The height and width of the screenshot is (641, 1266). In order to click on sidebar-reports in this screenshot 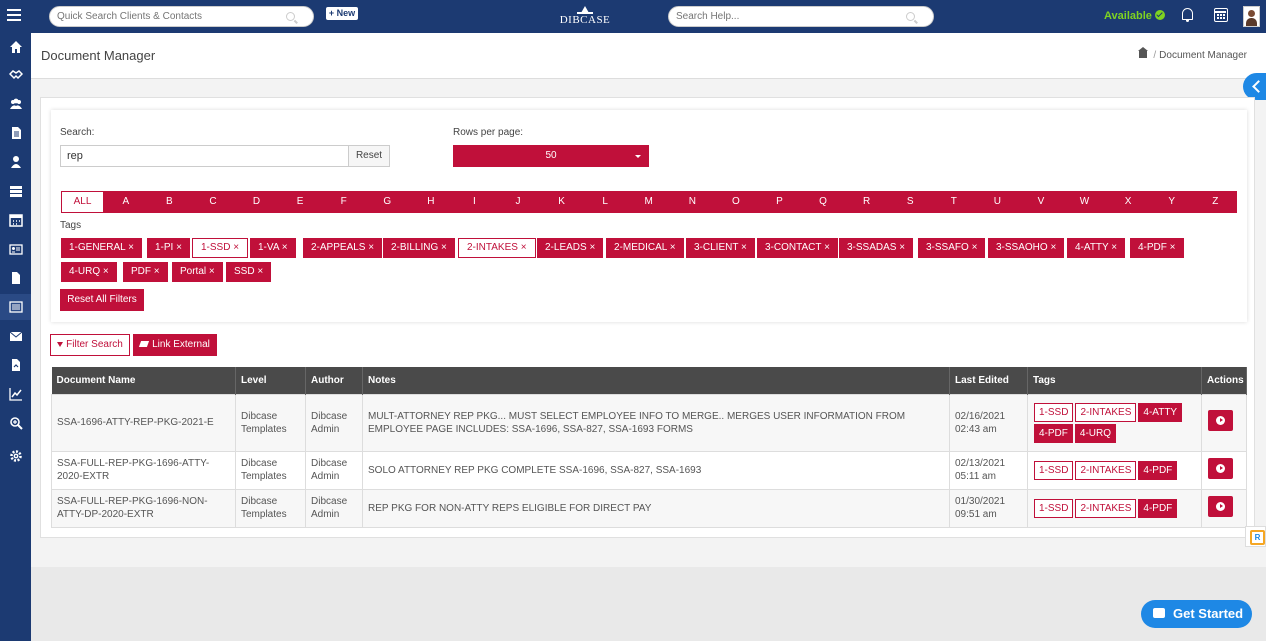, I will do `click(15, 394)`.